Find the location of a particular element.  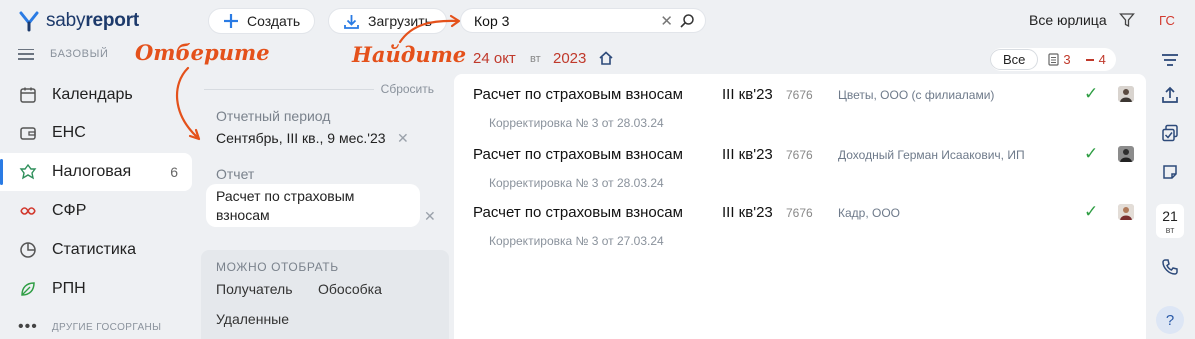

phone-icon is located at coordinates (1170, 267).